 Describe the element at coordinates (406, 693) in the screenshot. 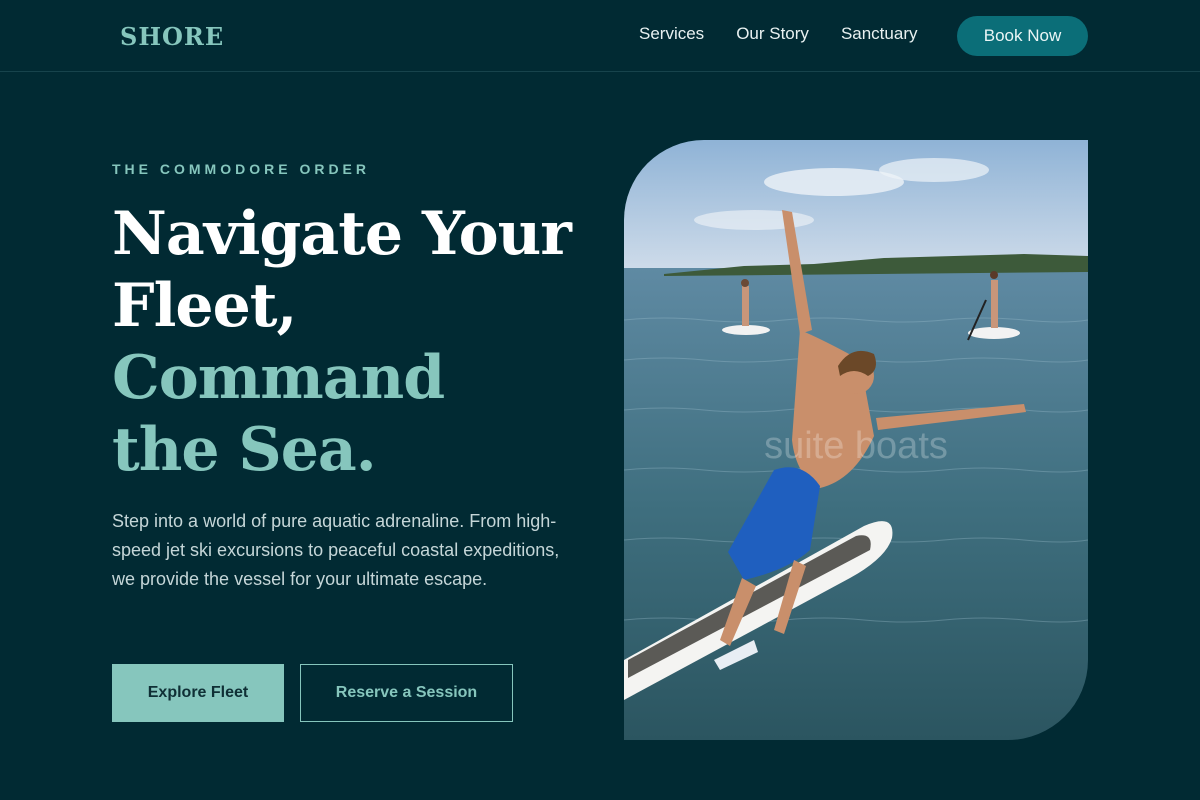

I see `reserve-session-button: Reserve a Session` at that location.